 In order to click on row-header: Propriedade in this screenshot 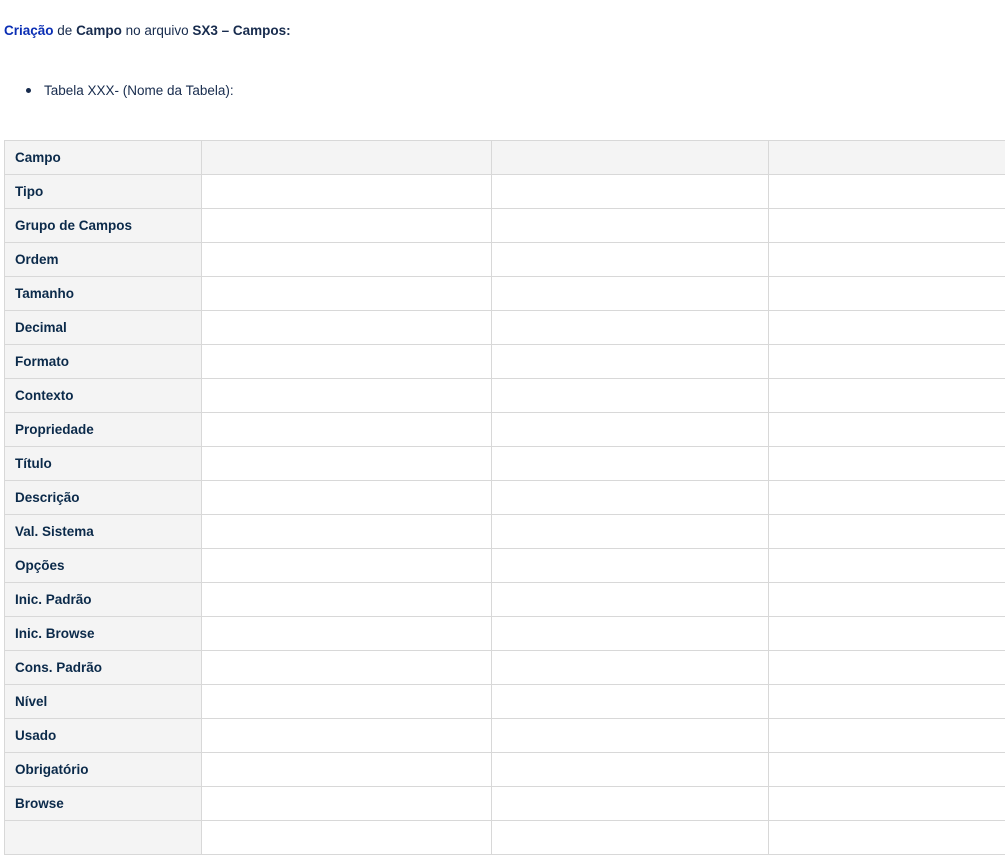, I will do `click(103, 430)`.